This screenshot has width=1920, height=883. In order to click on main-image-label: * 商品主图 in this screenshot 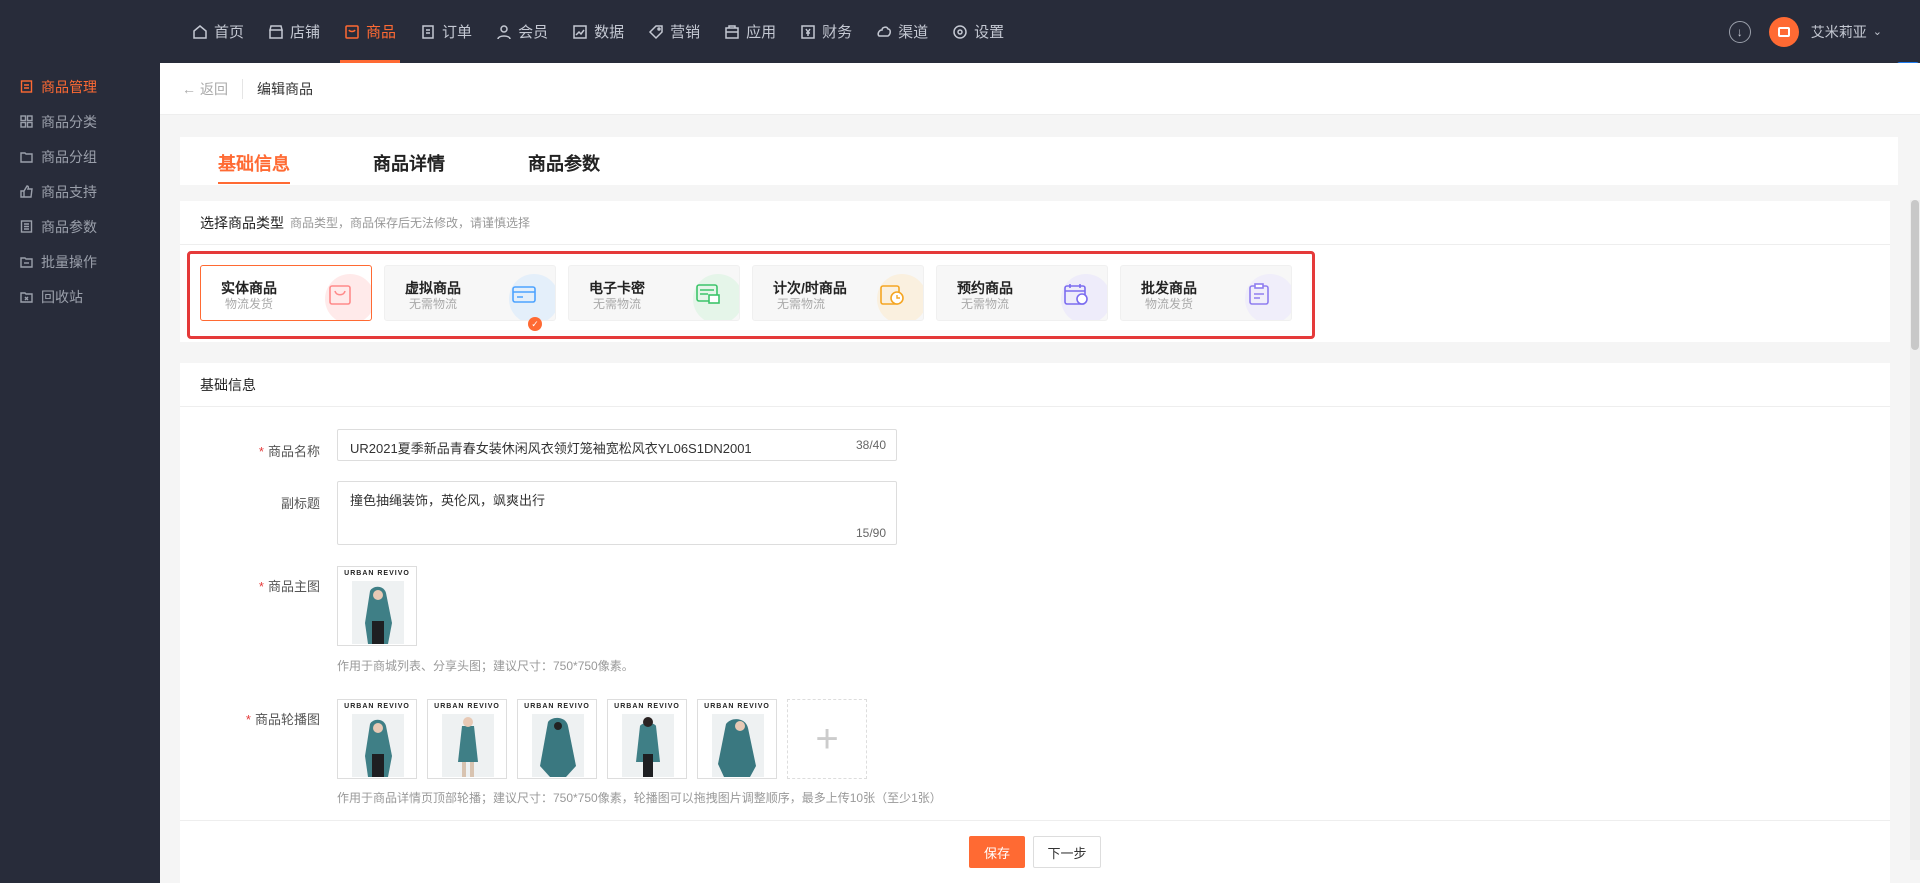, I will do `click(260, 585)`.